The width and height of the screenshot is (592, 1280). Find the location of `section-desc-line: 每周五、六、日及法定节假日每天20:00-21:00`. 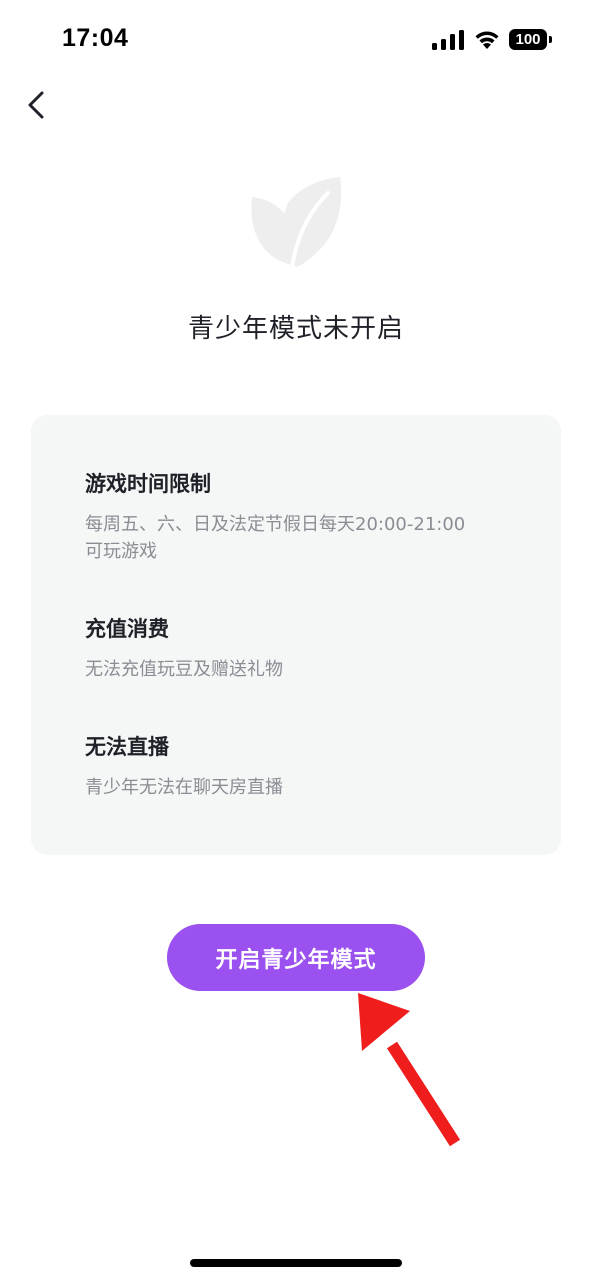

section-desc-line: 每周五、六、日及法定节假日每天20:00-21:00 is located at coordinates (275, 524).